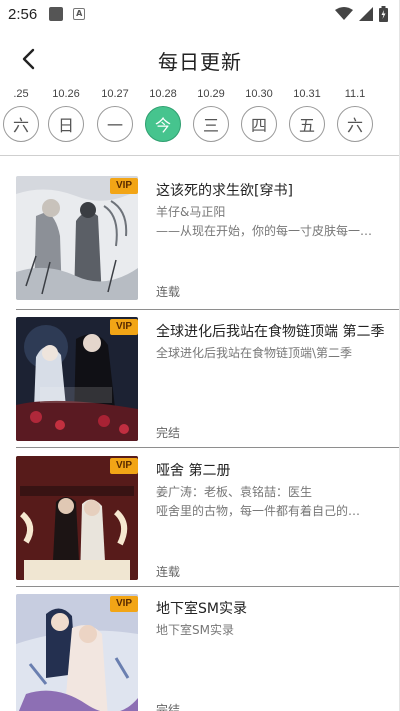  Describe the element at coordinates (193, 471) in the screenshot. I see `item-title: 哑舍 第二册` at that location.